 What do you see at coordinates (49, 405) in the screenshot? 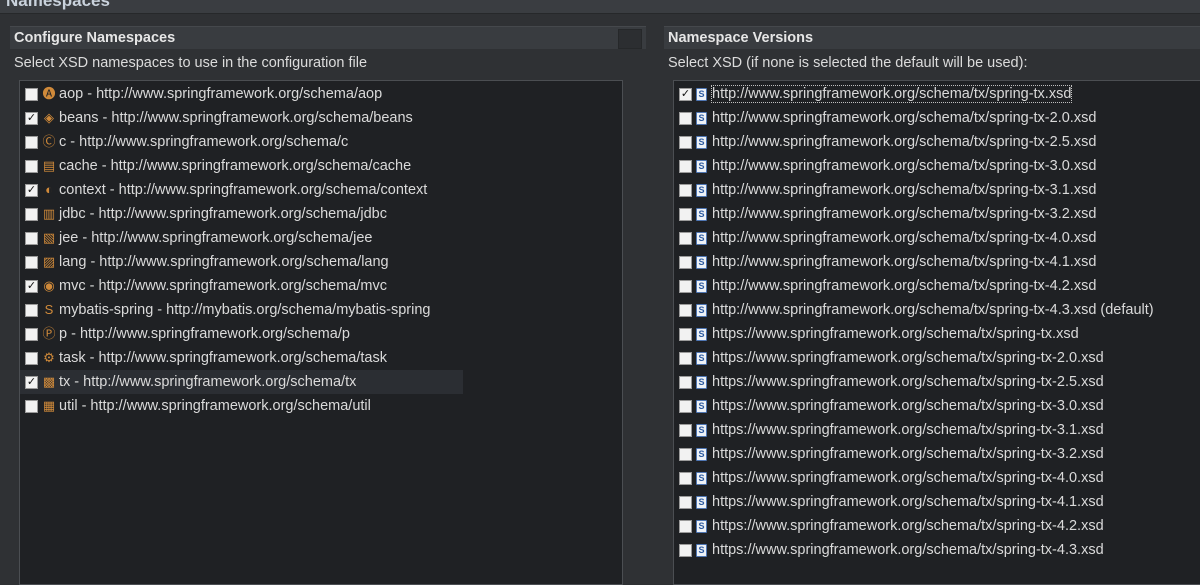
I see `util-namespace-icon: ▦` at bounding box center [49, 405].